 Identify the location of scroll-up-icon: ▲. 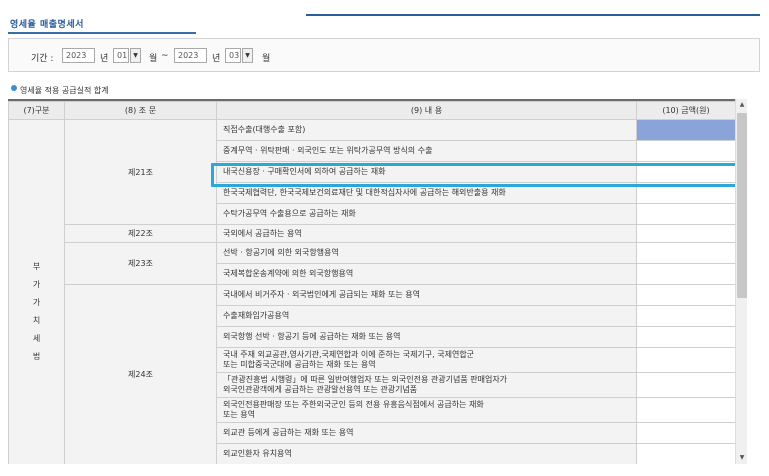
(742, 105).